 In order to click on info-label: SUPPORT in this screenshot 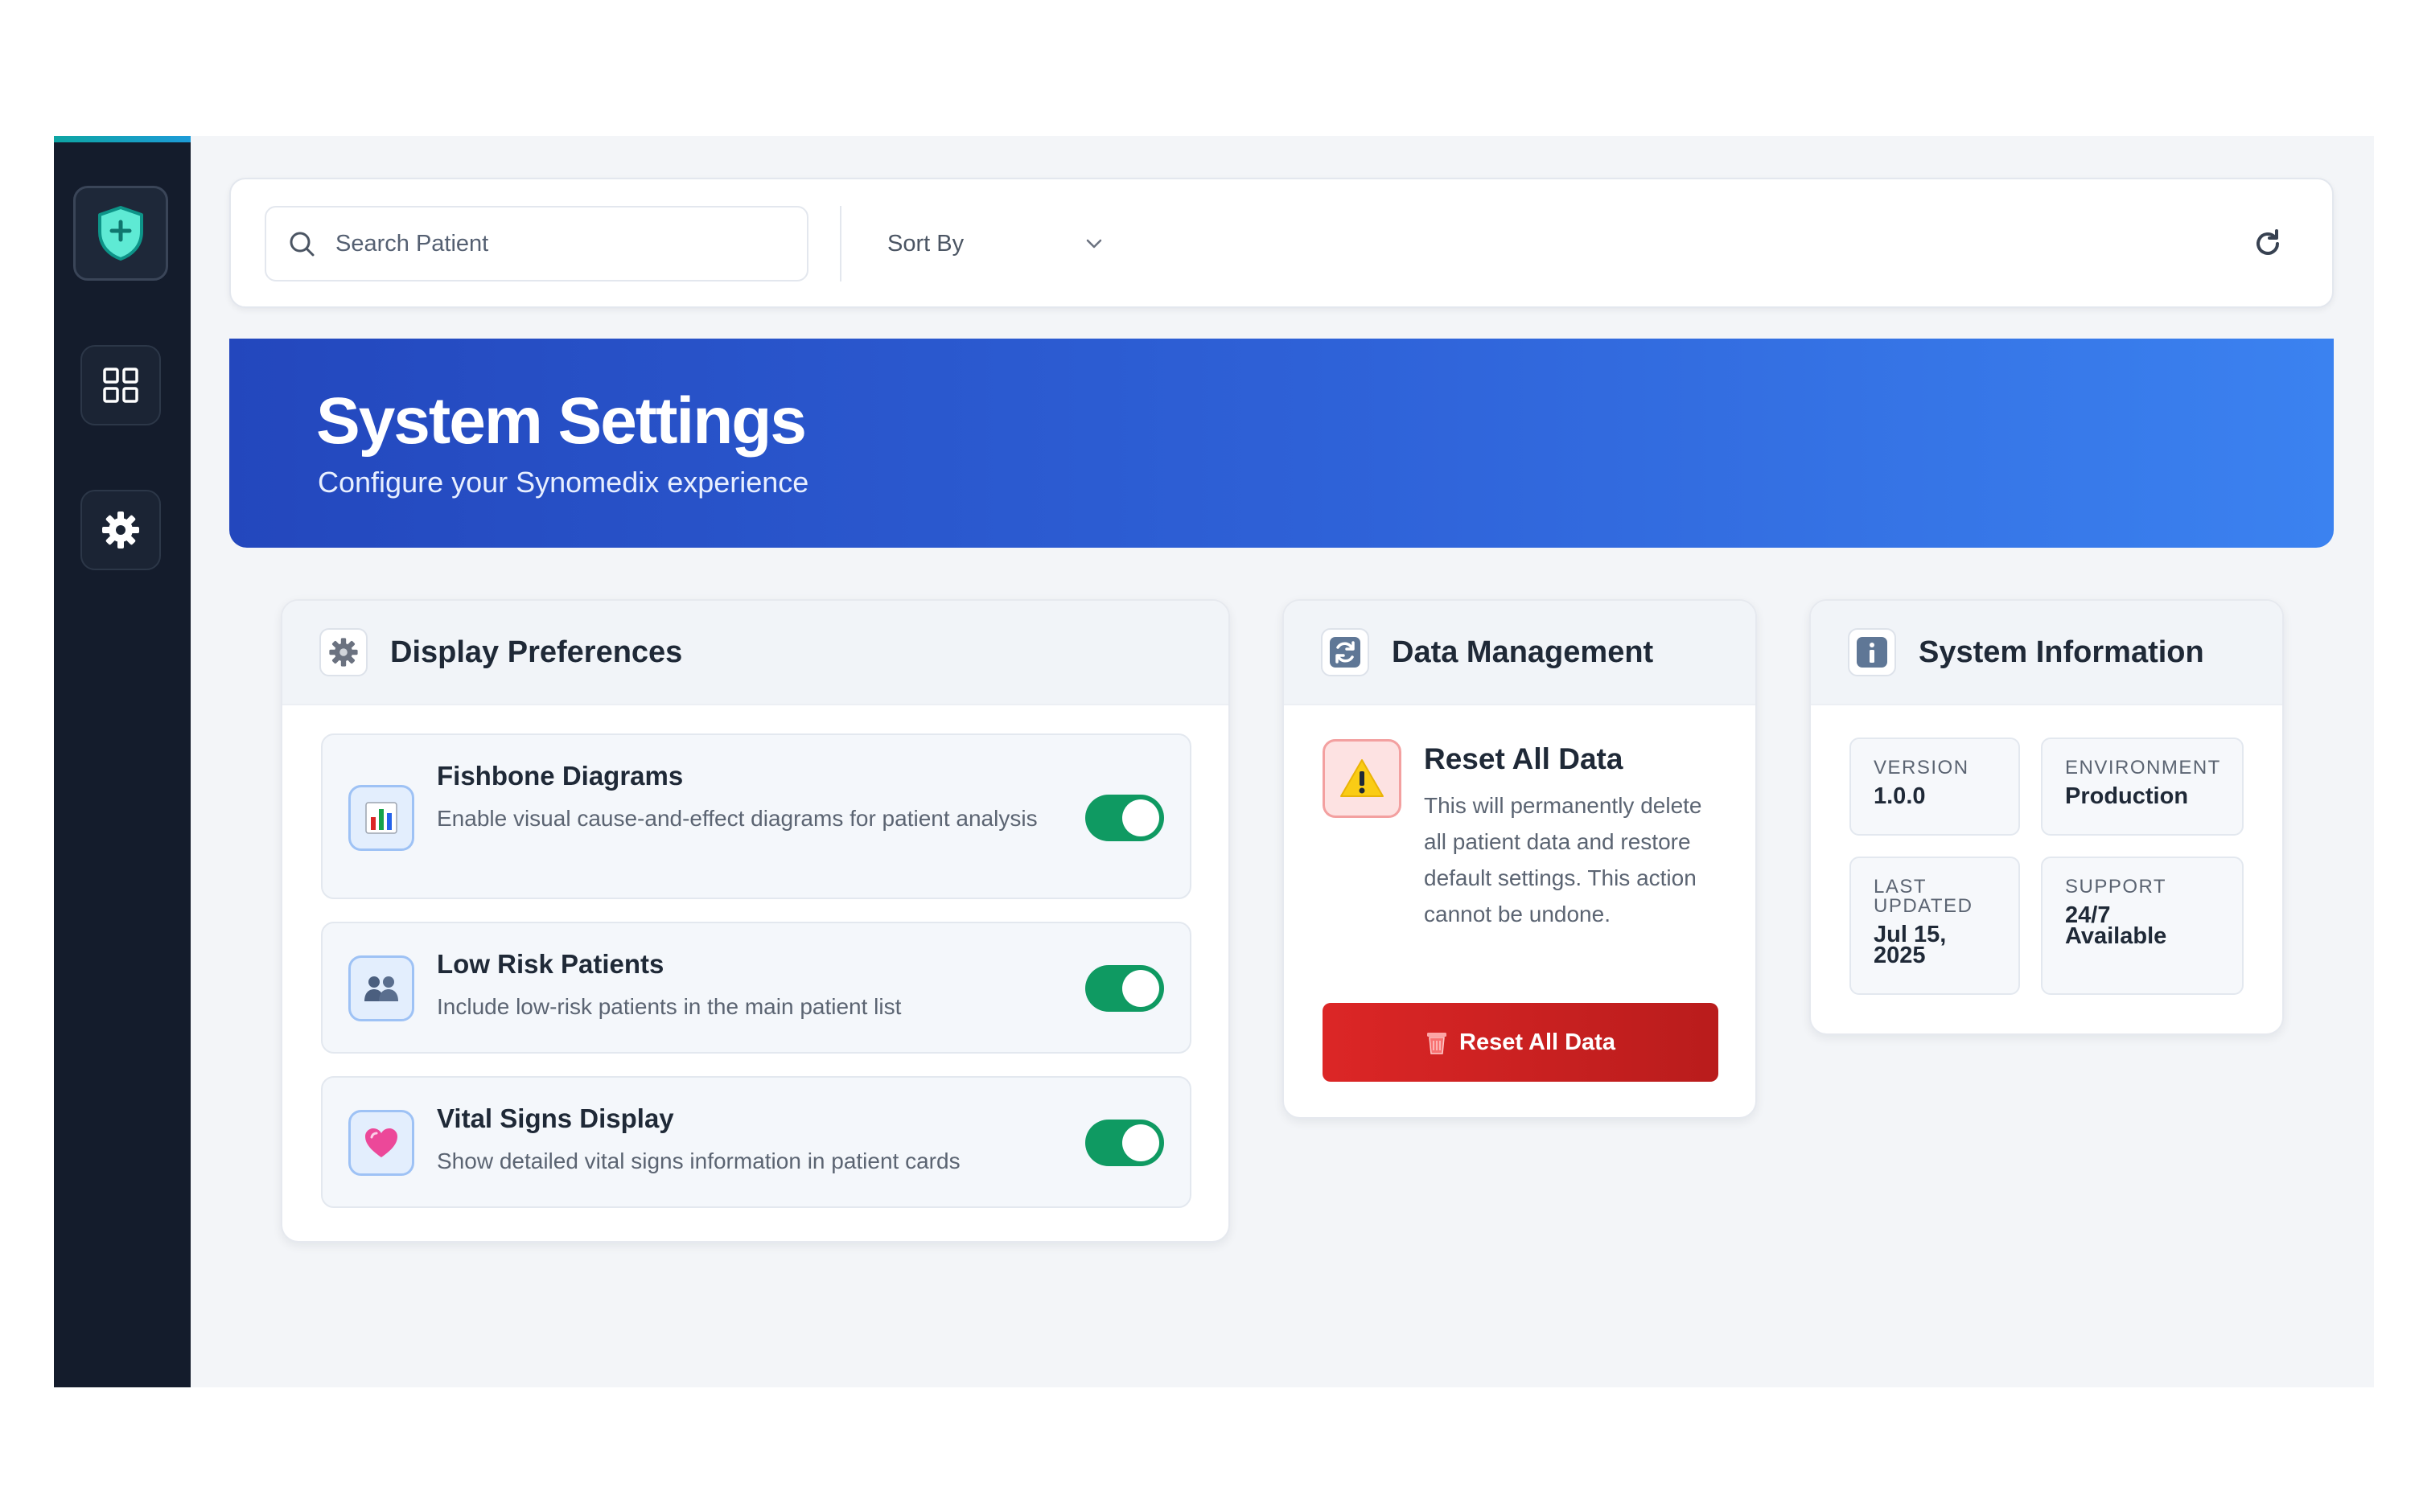, I will do `click(2116, 887)`.